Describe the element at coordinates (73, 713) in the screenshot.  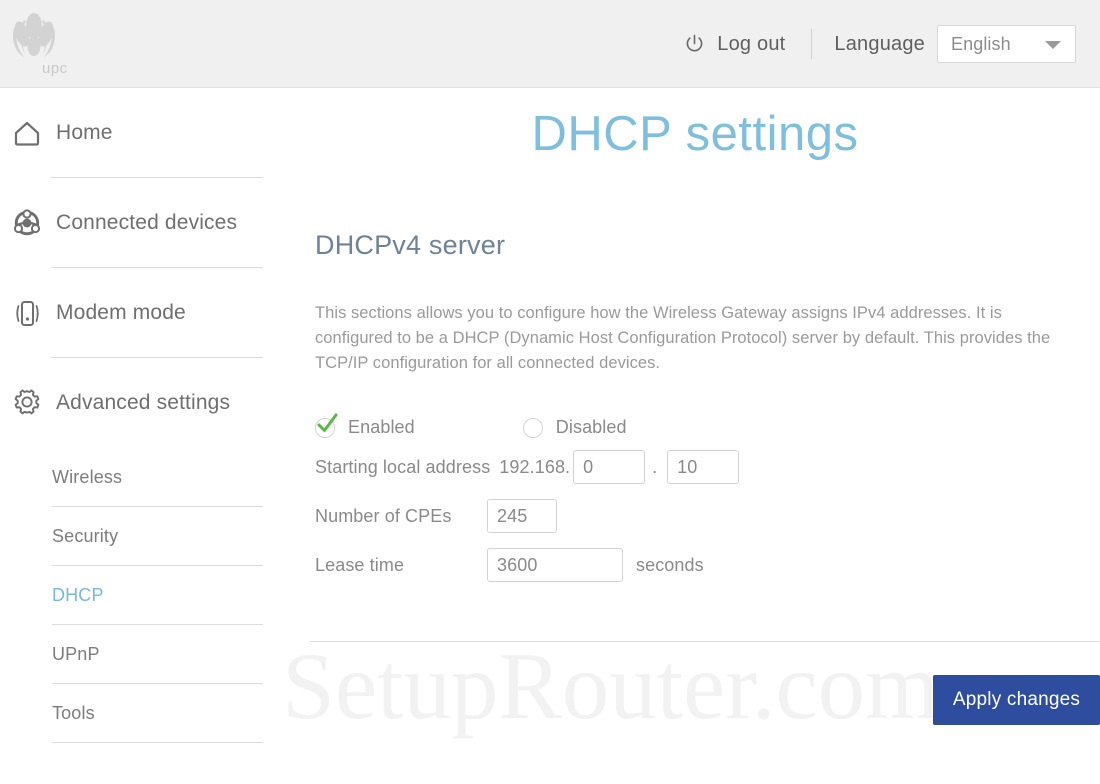
I see `sidebar-subitem-label: Tools` at that location.